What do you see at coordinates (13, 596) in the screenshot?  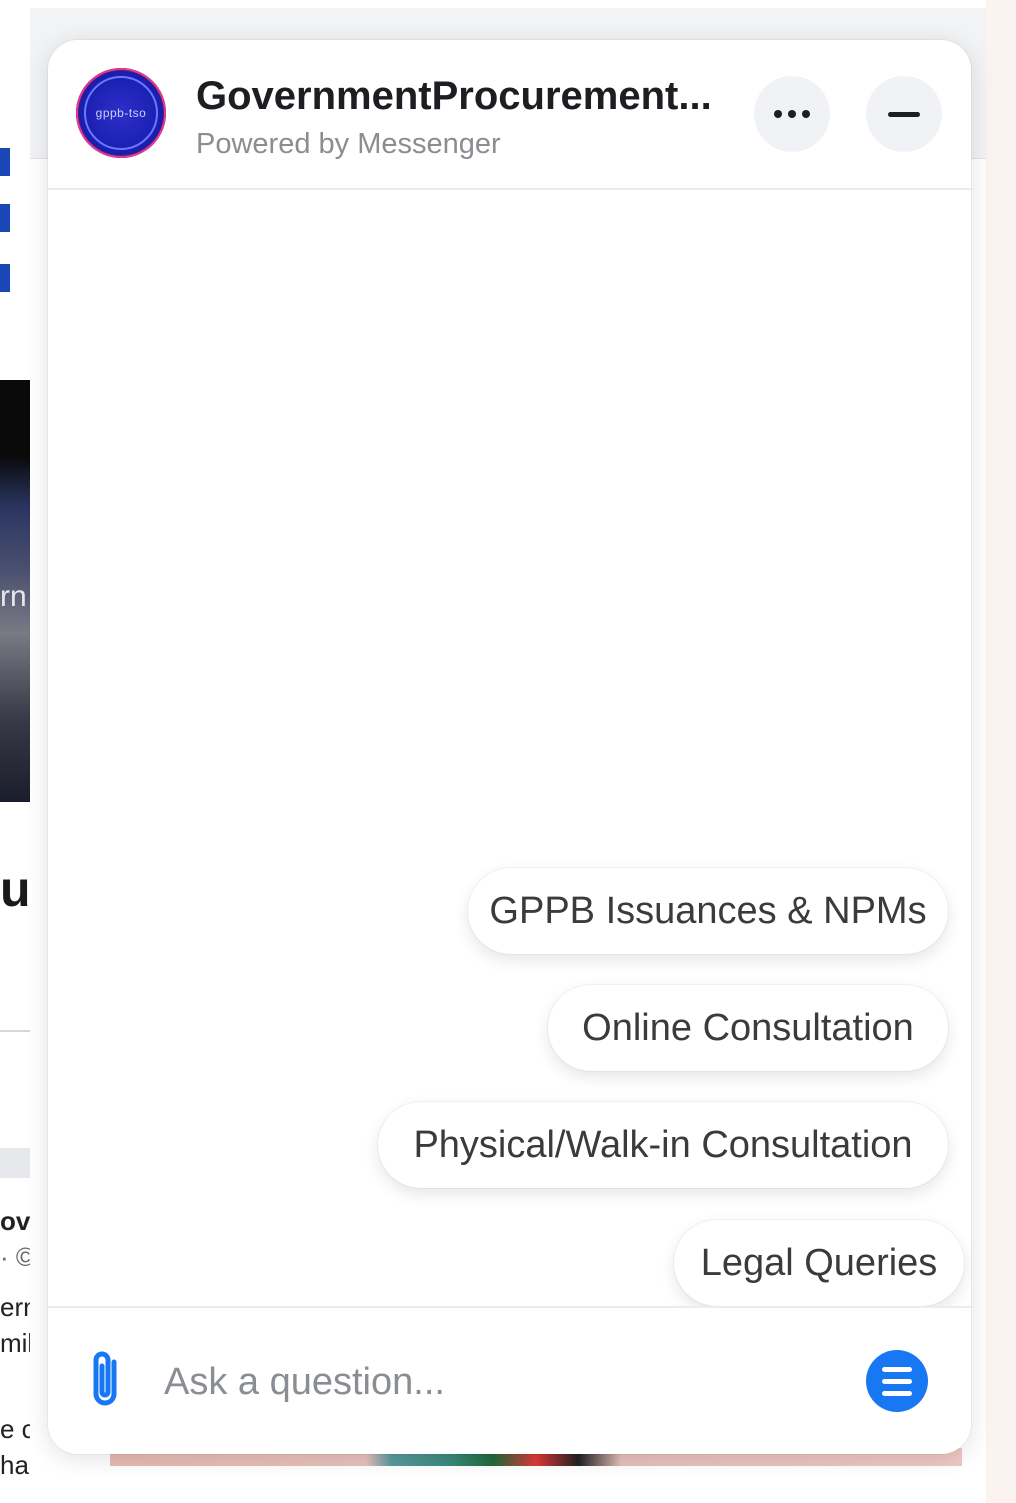 I see `background-text-fragment: rn` at bounding box center [13, 596].